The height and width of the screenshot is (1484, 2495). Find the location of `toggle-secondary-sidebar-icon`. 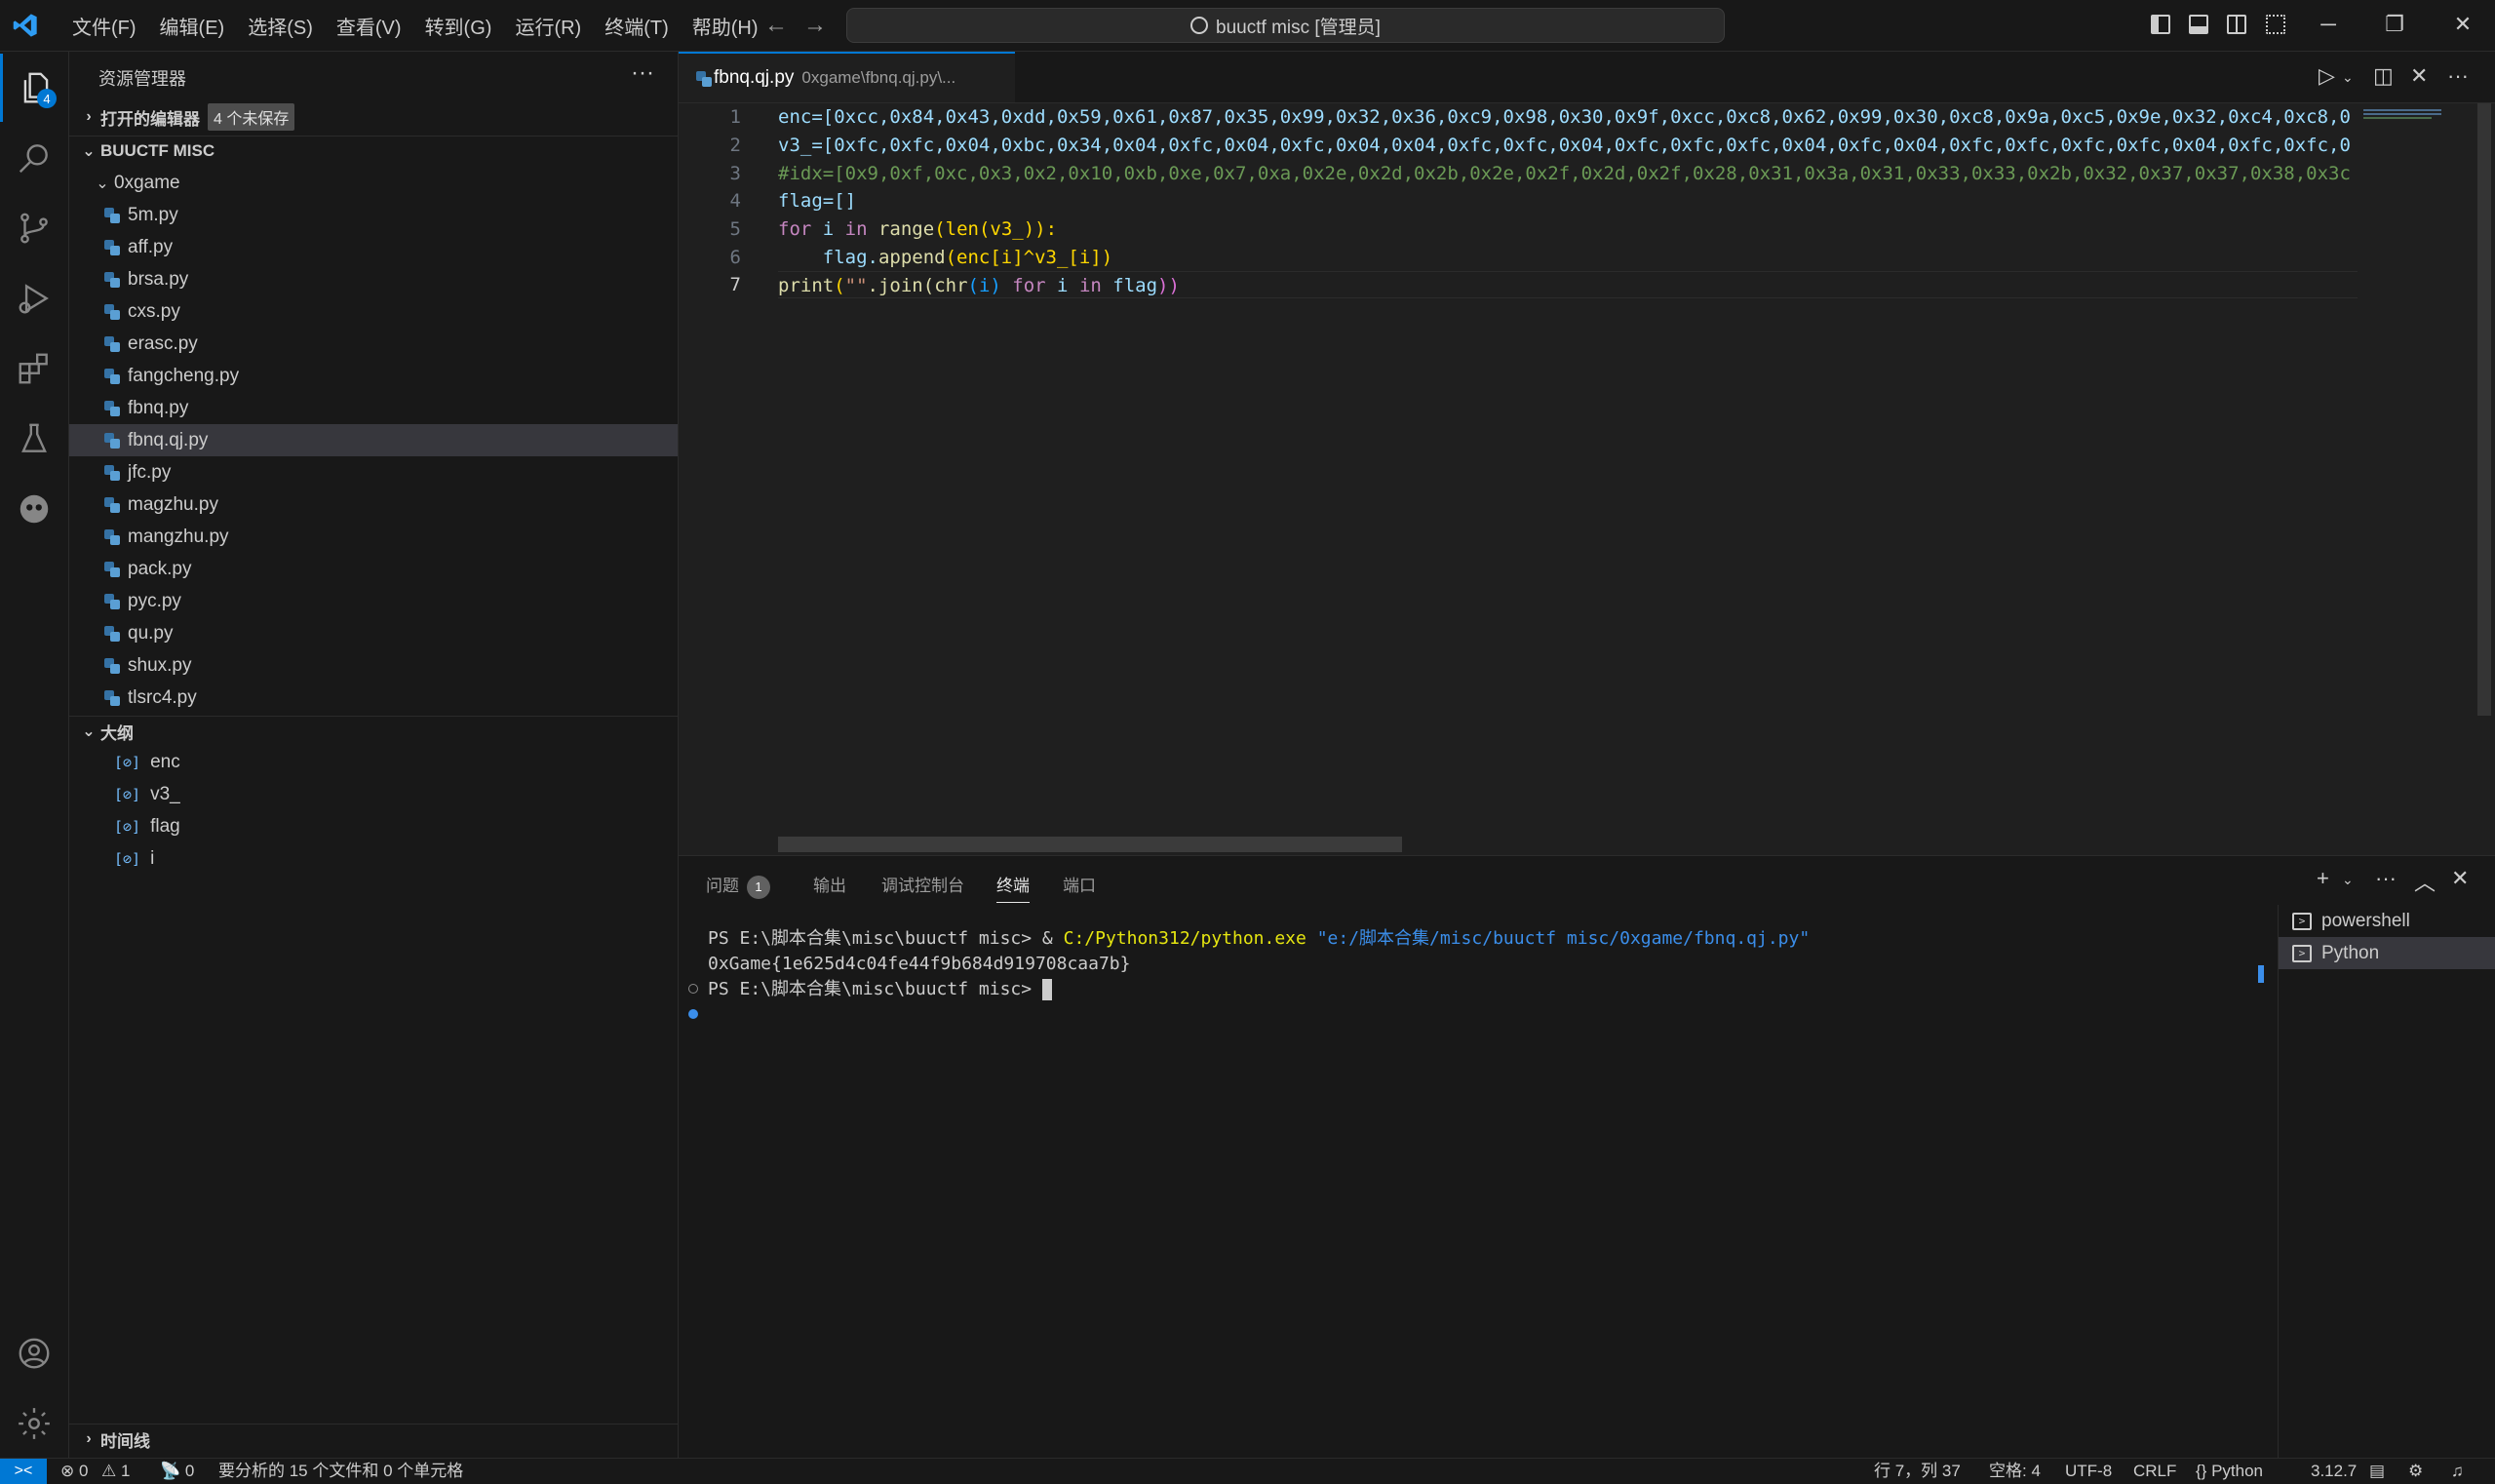

toggle-secondary-sidebar-icon is located at coordinates (2236, 24).